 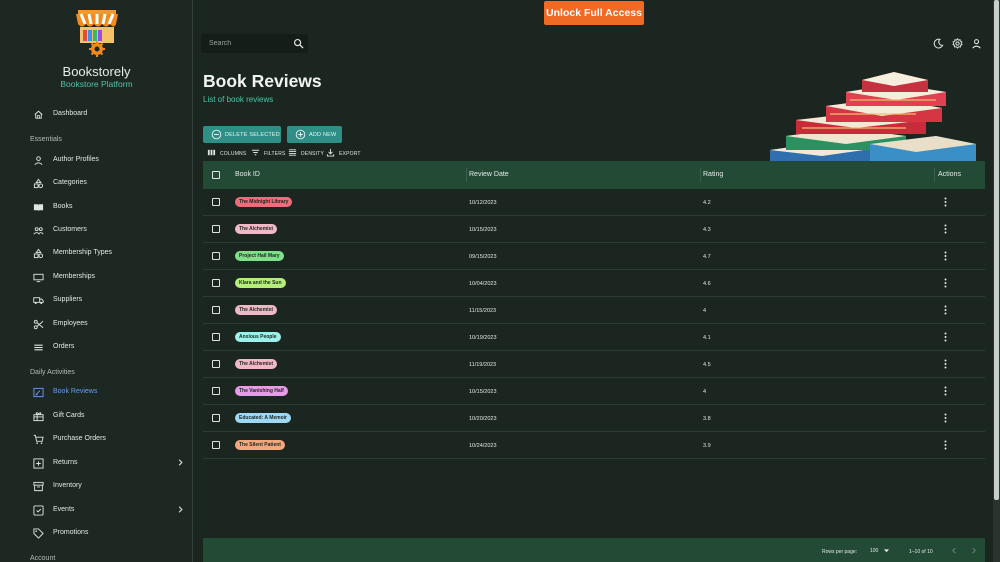 What do you see at coordinates (96, 324) in the screenshot?
I see `sidebar-item-employees: Employees` at bounding box center [96, 324].